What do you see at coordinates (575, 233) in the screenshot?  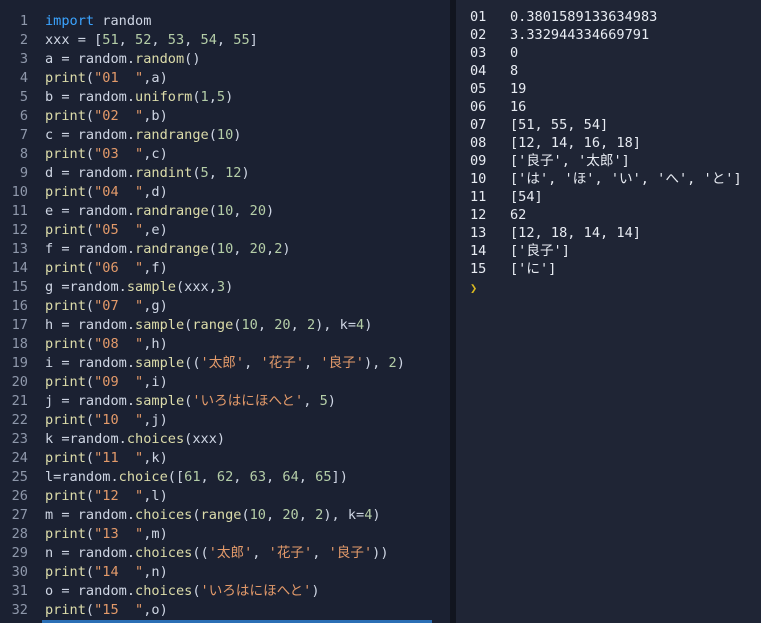 I see `output-value: [12, 18, 14, 14]` at bounding box center [575, 233].